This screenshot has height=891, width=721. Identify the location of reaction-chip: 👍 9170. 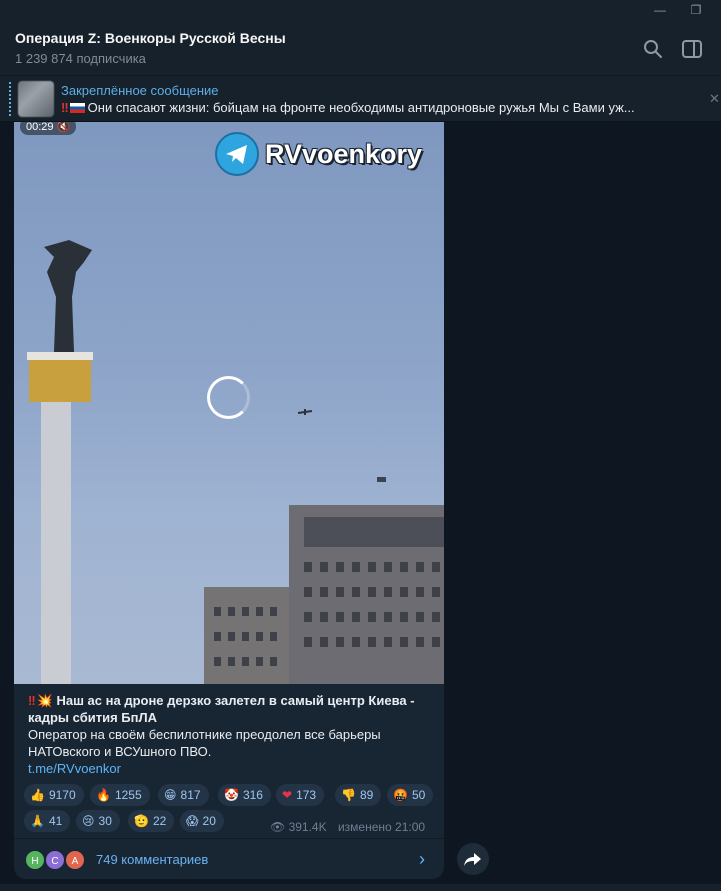
(54, 795).